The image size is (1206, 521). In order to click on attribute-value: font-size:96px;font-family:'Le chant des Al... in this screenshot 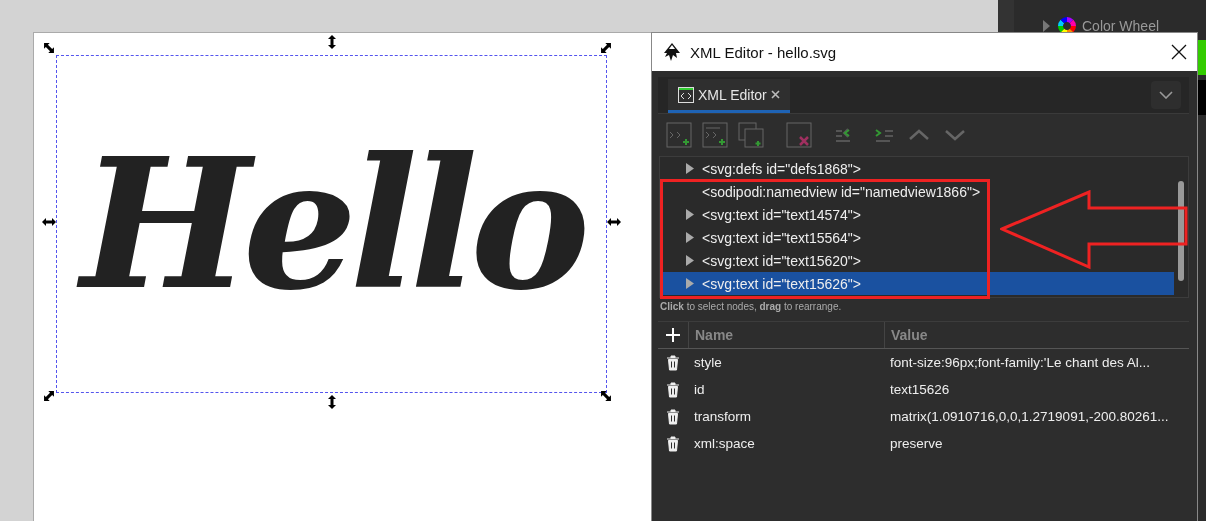, I will do `click(1036, 362)`.